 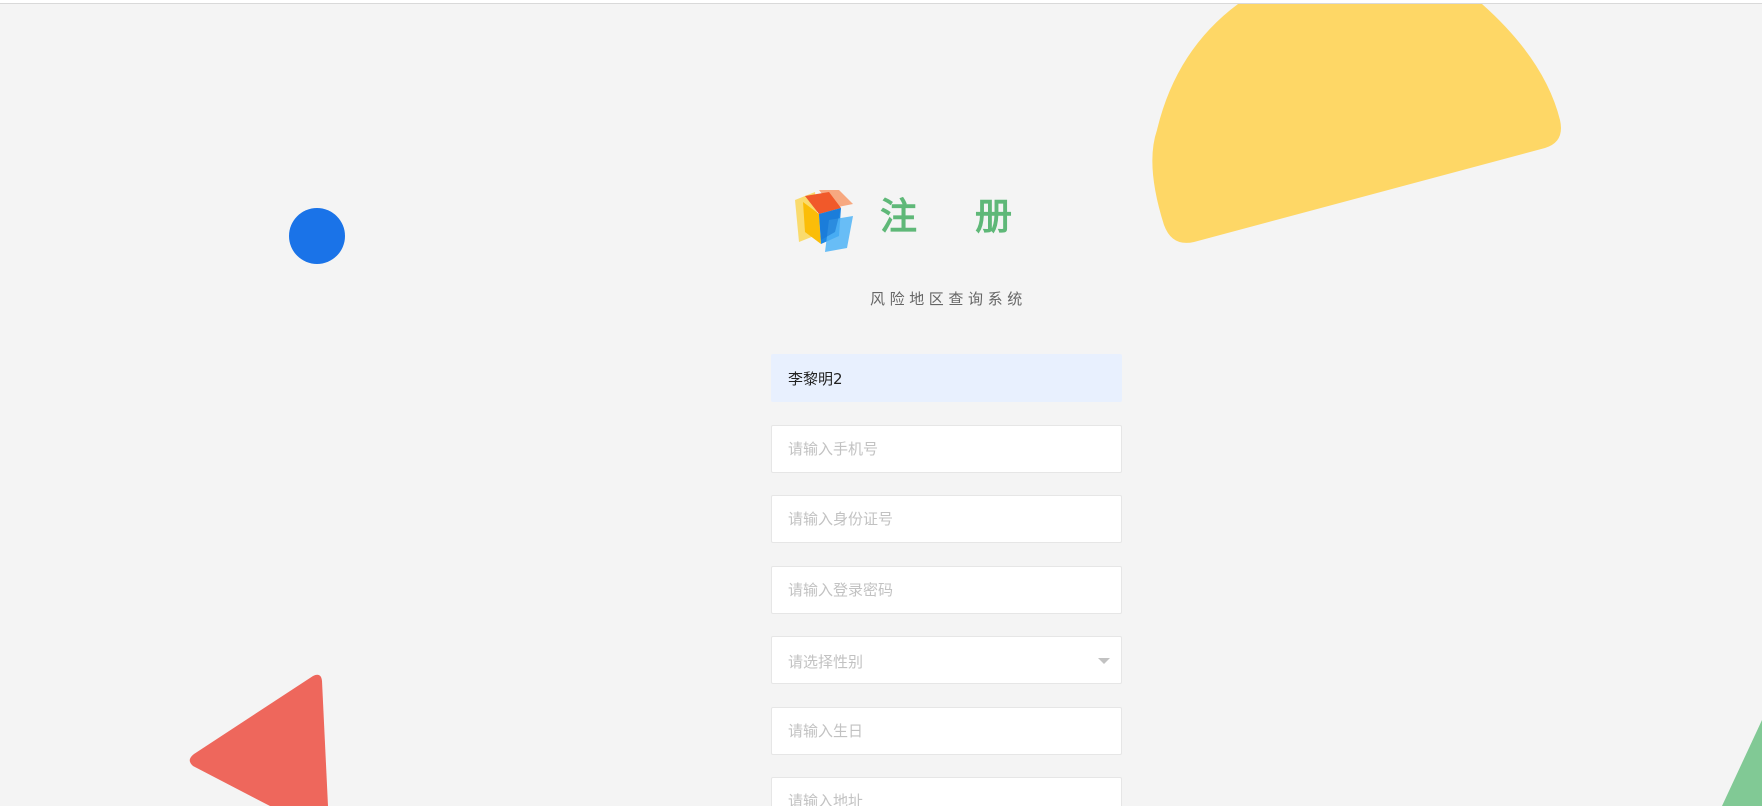 I want to click on cube-logo-icon, so click(x=826, y=222).